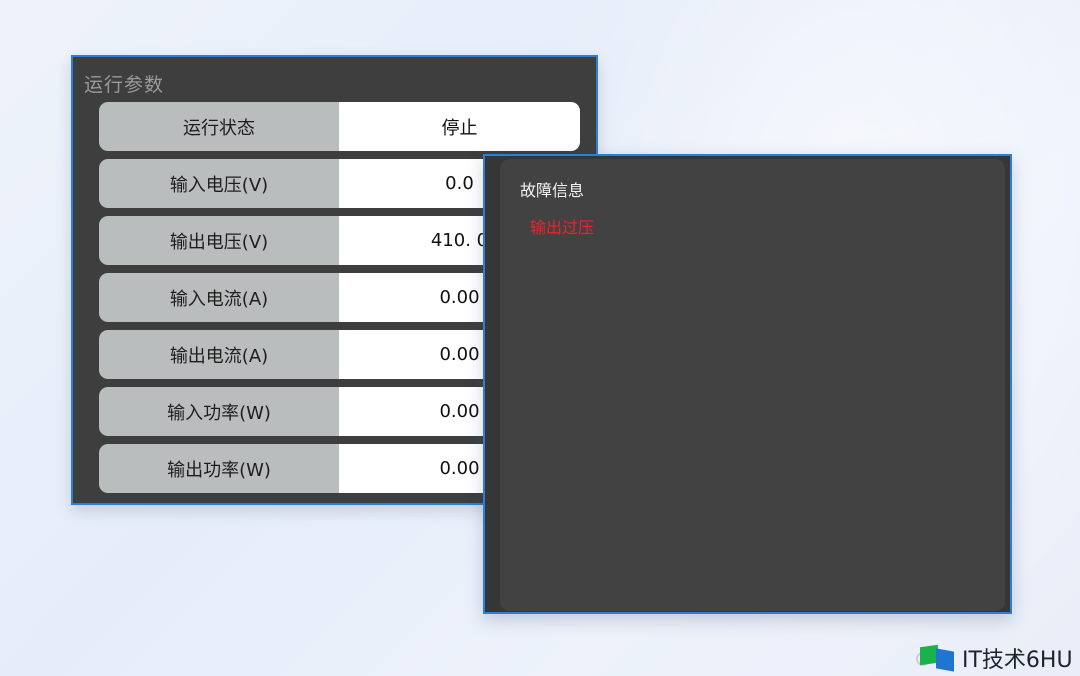  I want to click on param-row-status: 运行状态 停止, so click(339, 126).